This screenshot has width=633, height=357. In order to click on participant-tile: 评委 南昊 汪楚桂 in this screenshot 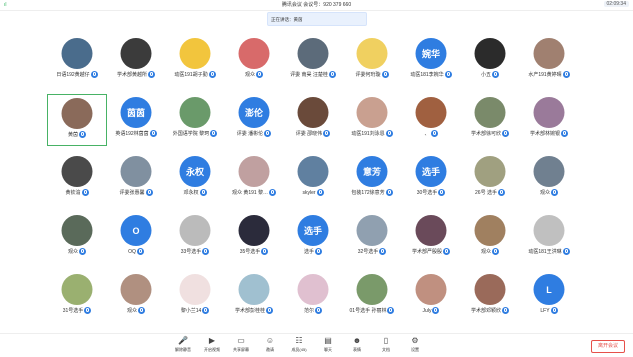, I will do `click(313, 61)`.